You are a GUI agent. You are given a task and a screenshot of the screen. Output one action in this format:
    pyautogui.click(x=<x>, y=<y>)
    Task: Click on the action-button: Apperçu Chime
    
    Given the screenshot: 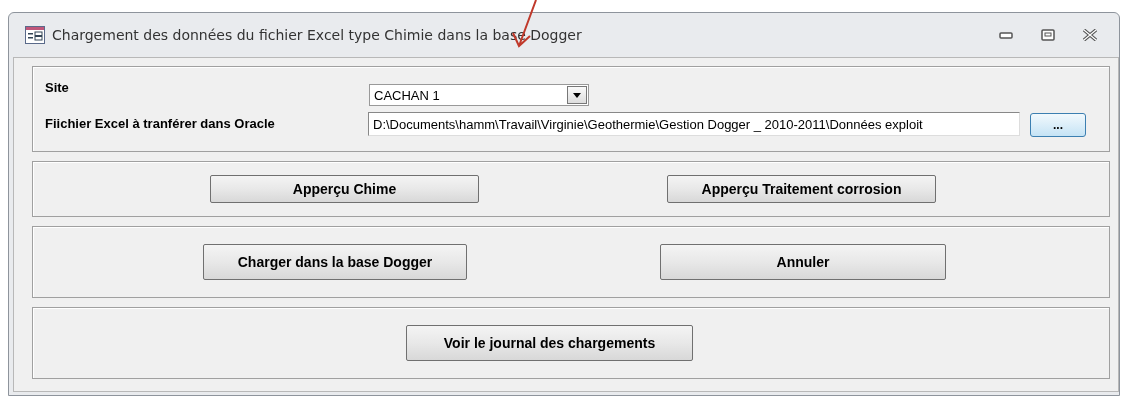 What is the action you would take?
    pyautogui.click(x=344, y=189)
    